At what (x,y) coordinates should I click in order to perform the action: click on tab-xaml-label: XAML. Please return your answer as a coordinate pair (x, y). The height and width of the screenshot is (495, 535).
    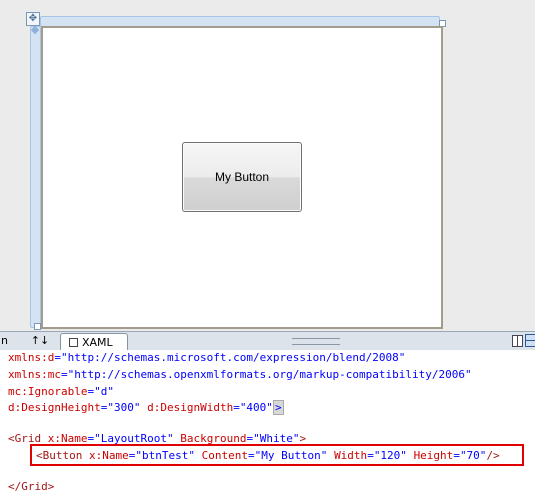
    Looking at the image, I should click on (97, 342).